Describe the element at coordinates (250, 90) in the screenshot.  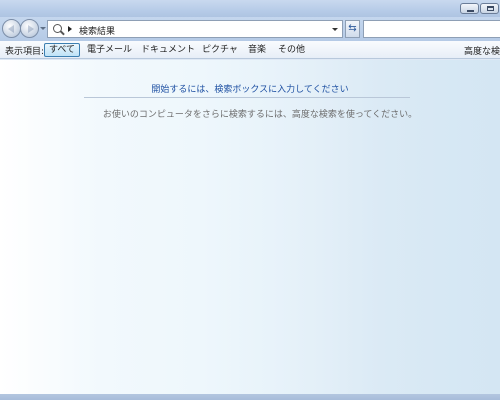
I see `search-hint: 開始するには、検索ボックスに入力してください` at that location.